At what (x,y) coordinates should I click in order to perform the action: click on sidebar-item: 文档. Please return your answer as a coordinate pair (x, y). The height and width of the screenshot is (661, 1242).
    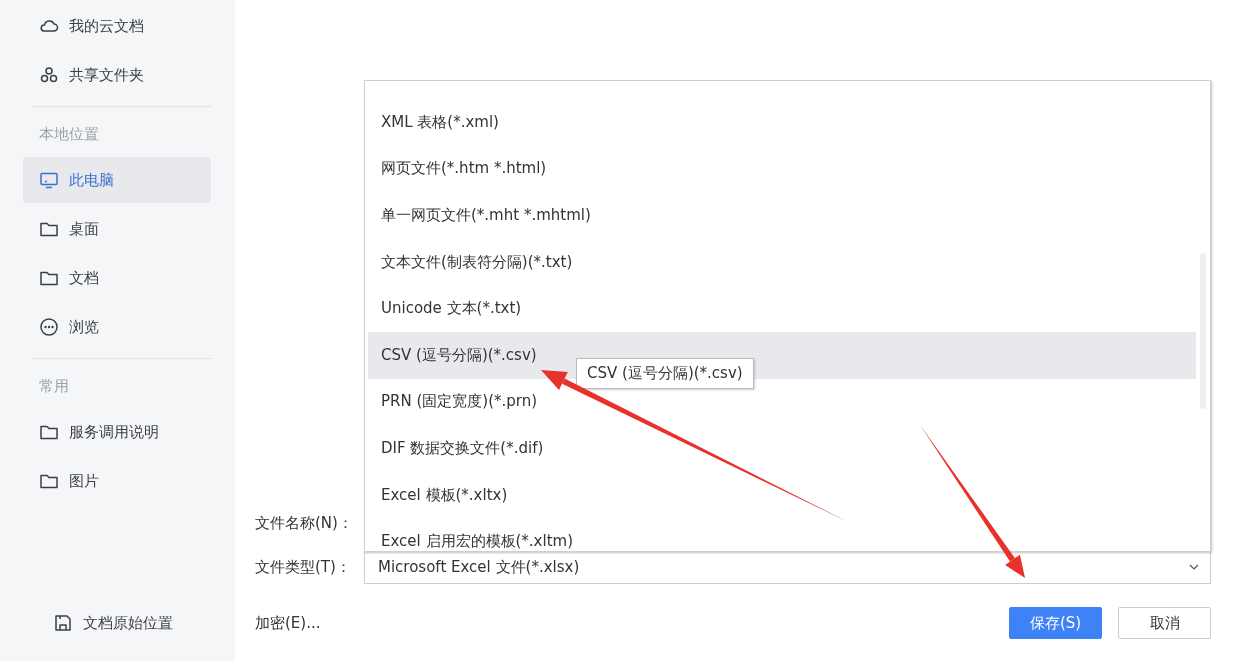
    Looking at the image, I should click on (117, 278).